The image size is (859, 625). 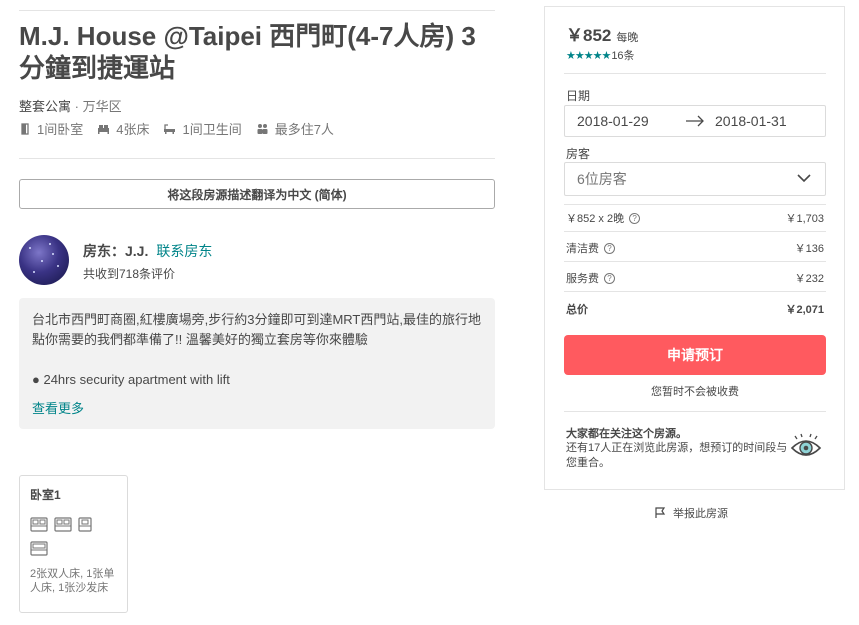 I want to click on request-booking-button: 申请预订, so click(x=695, y=355).